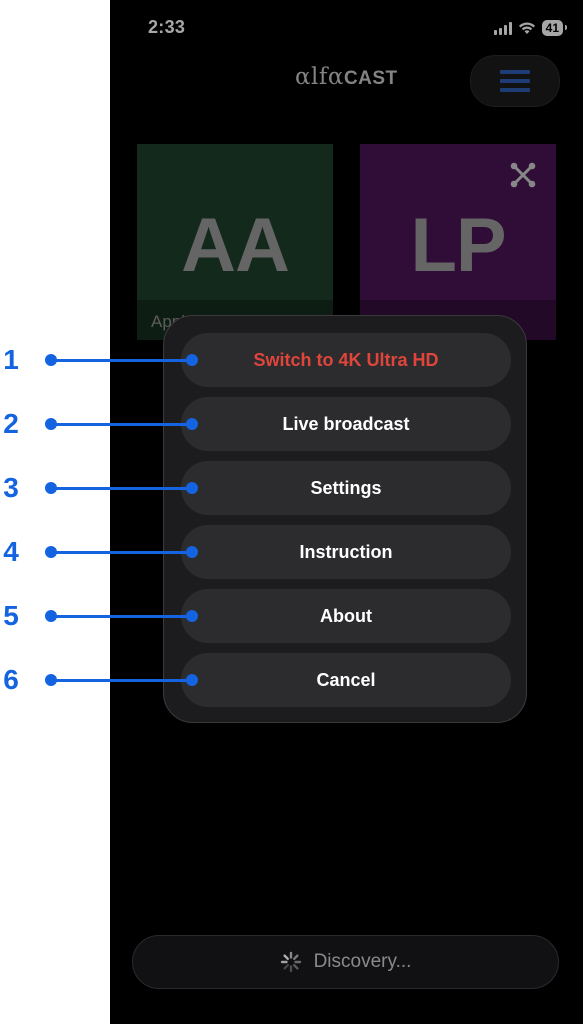 The width and height of the screenshot is (583, 1024). What do you see at coordinates (346, 552) in the screenshot?
I see `instruction-button: Instruction` at bounding box center [346, 552].